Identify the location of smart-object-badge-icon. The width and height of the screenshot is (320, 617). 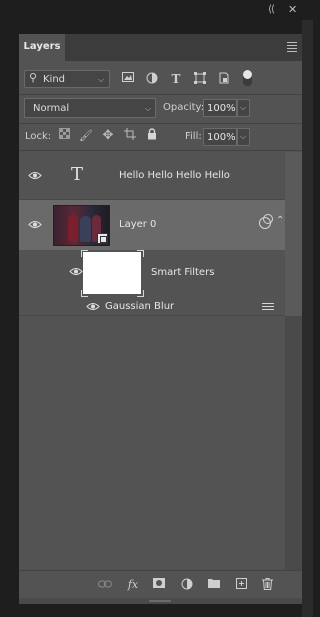
(102, 238).